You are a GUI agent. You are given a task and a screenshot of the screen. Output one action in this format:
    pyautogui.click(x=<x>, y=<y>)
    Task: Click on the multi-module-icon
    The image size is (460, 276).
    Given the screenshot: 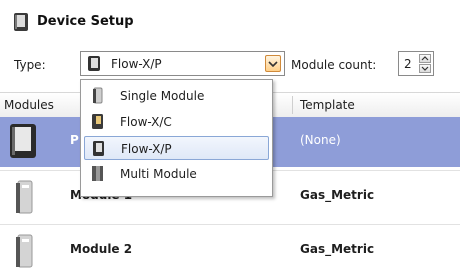 What is the action you would take?
    pyautogui.click(x=97, y=173)
    